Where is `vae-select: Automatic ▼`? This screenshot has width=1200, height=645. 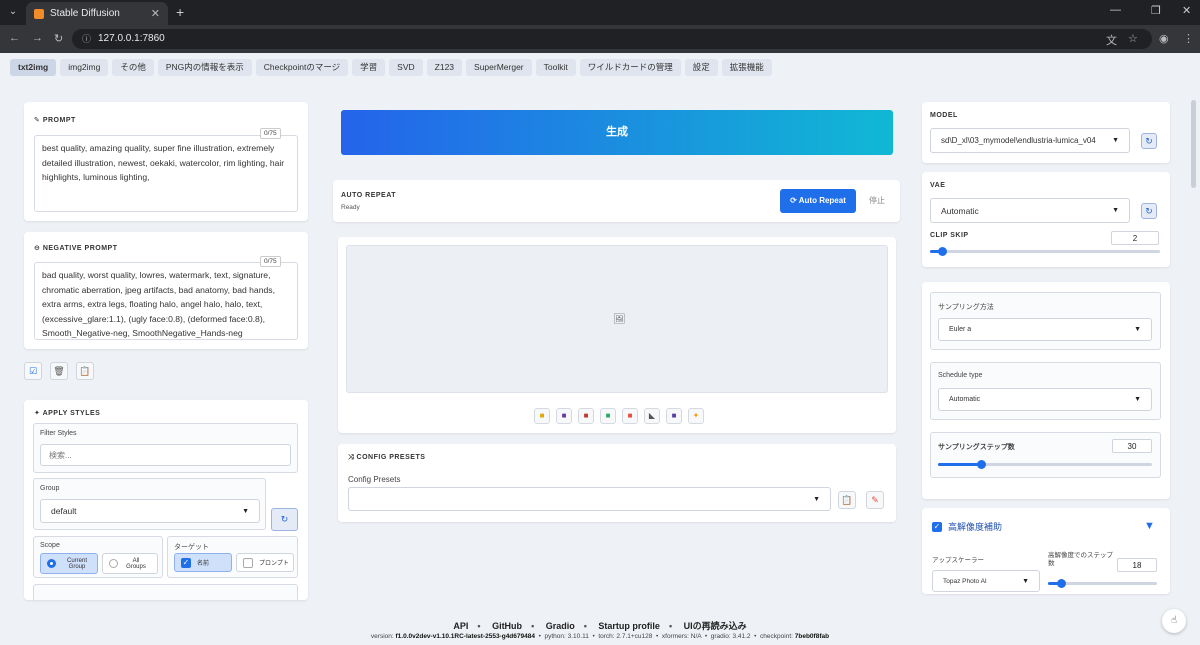 vae-select: Automatic ▼ is located at coordinates (1030, 210).